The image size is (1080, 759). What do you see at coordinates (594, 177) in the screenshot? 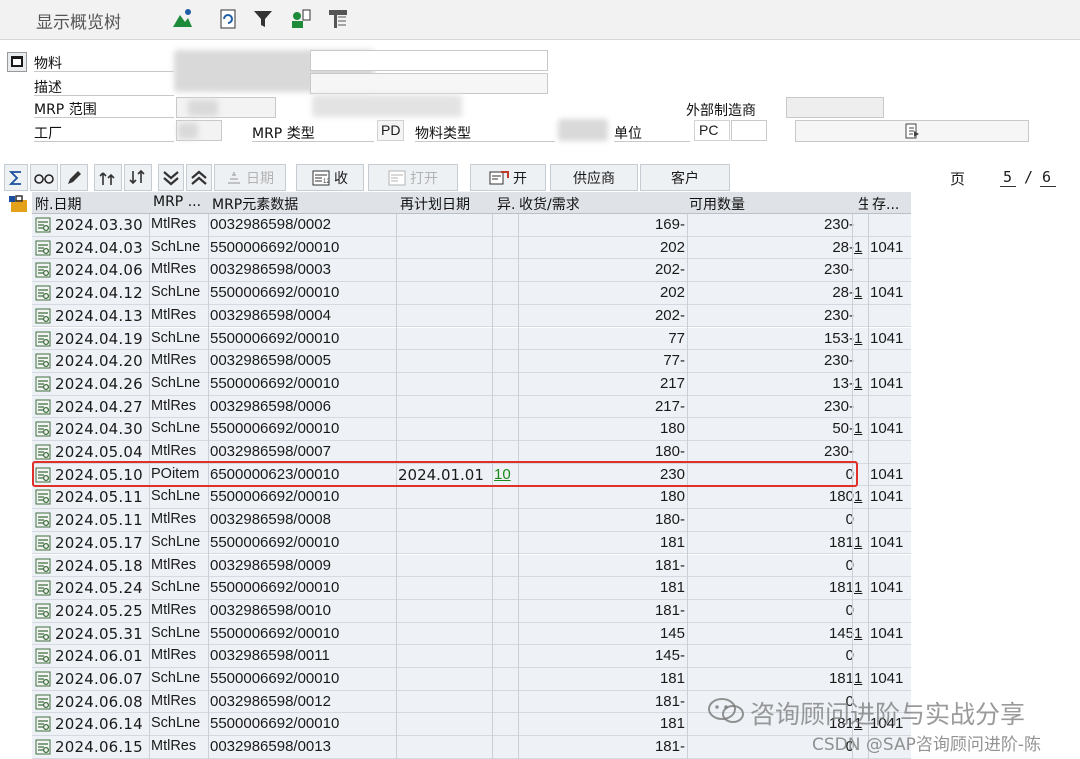
I see `vendor-button: 供应商` at bounding box center [594, 177].